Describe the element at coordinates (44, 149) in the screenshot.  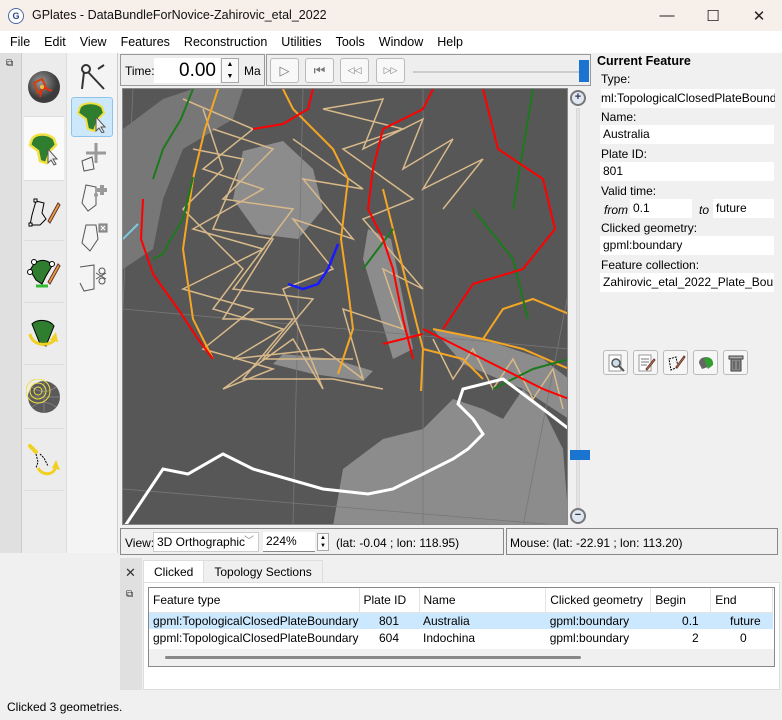
I see `feature-inspection-category` at that location.